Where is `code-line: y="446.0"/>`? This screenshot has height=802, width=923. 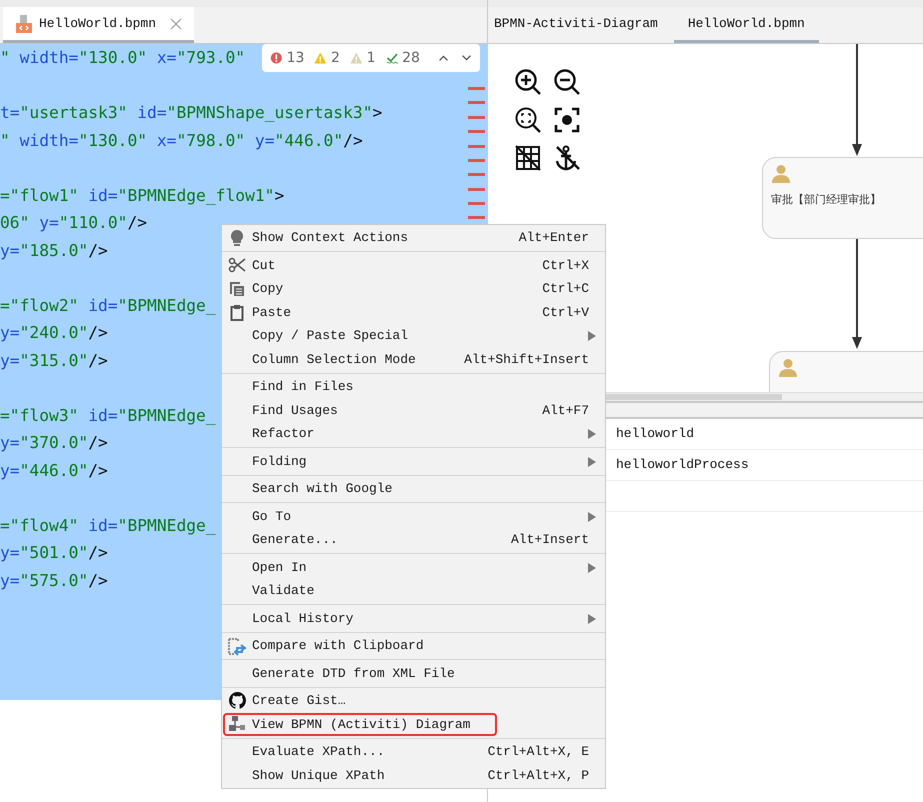 code-line: y="446.0"/> is located at coordinates (54, 471).